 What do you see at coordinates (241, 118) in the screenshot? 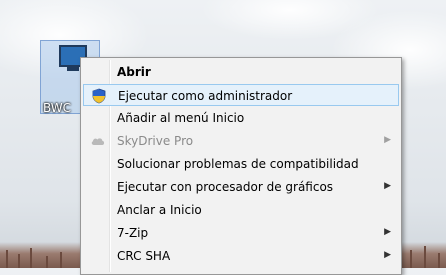
I see `menu-item-pin-start-menu: Añadir al menú Inicio` at bounding box center [241, 118].